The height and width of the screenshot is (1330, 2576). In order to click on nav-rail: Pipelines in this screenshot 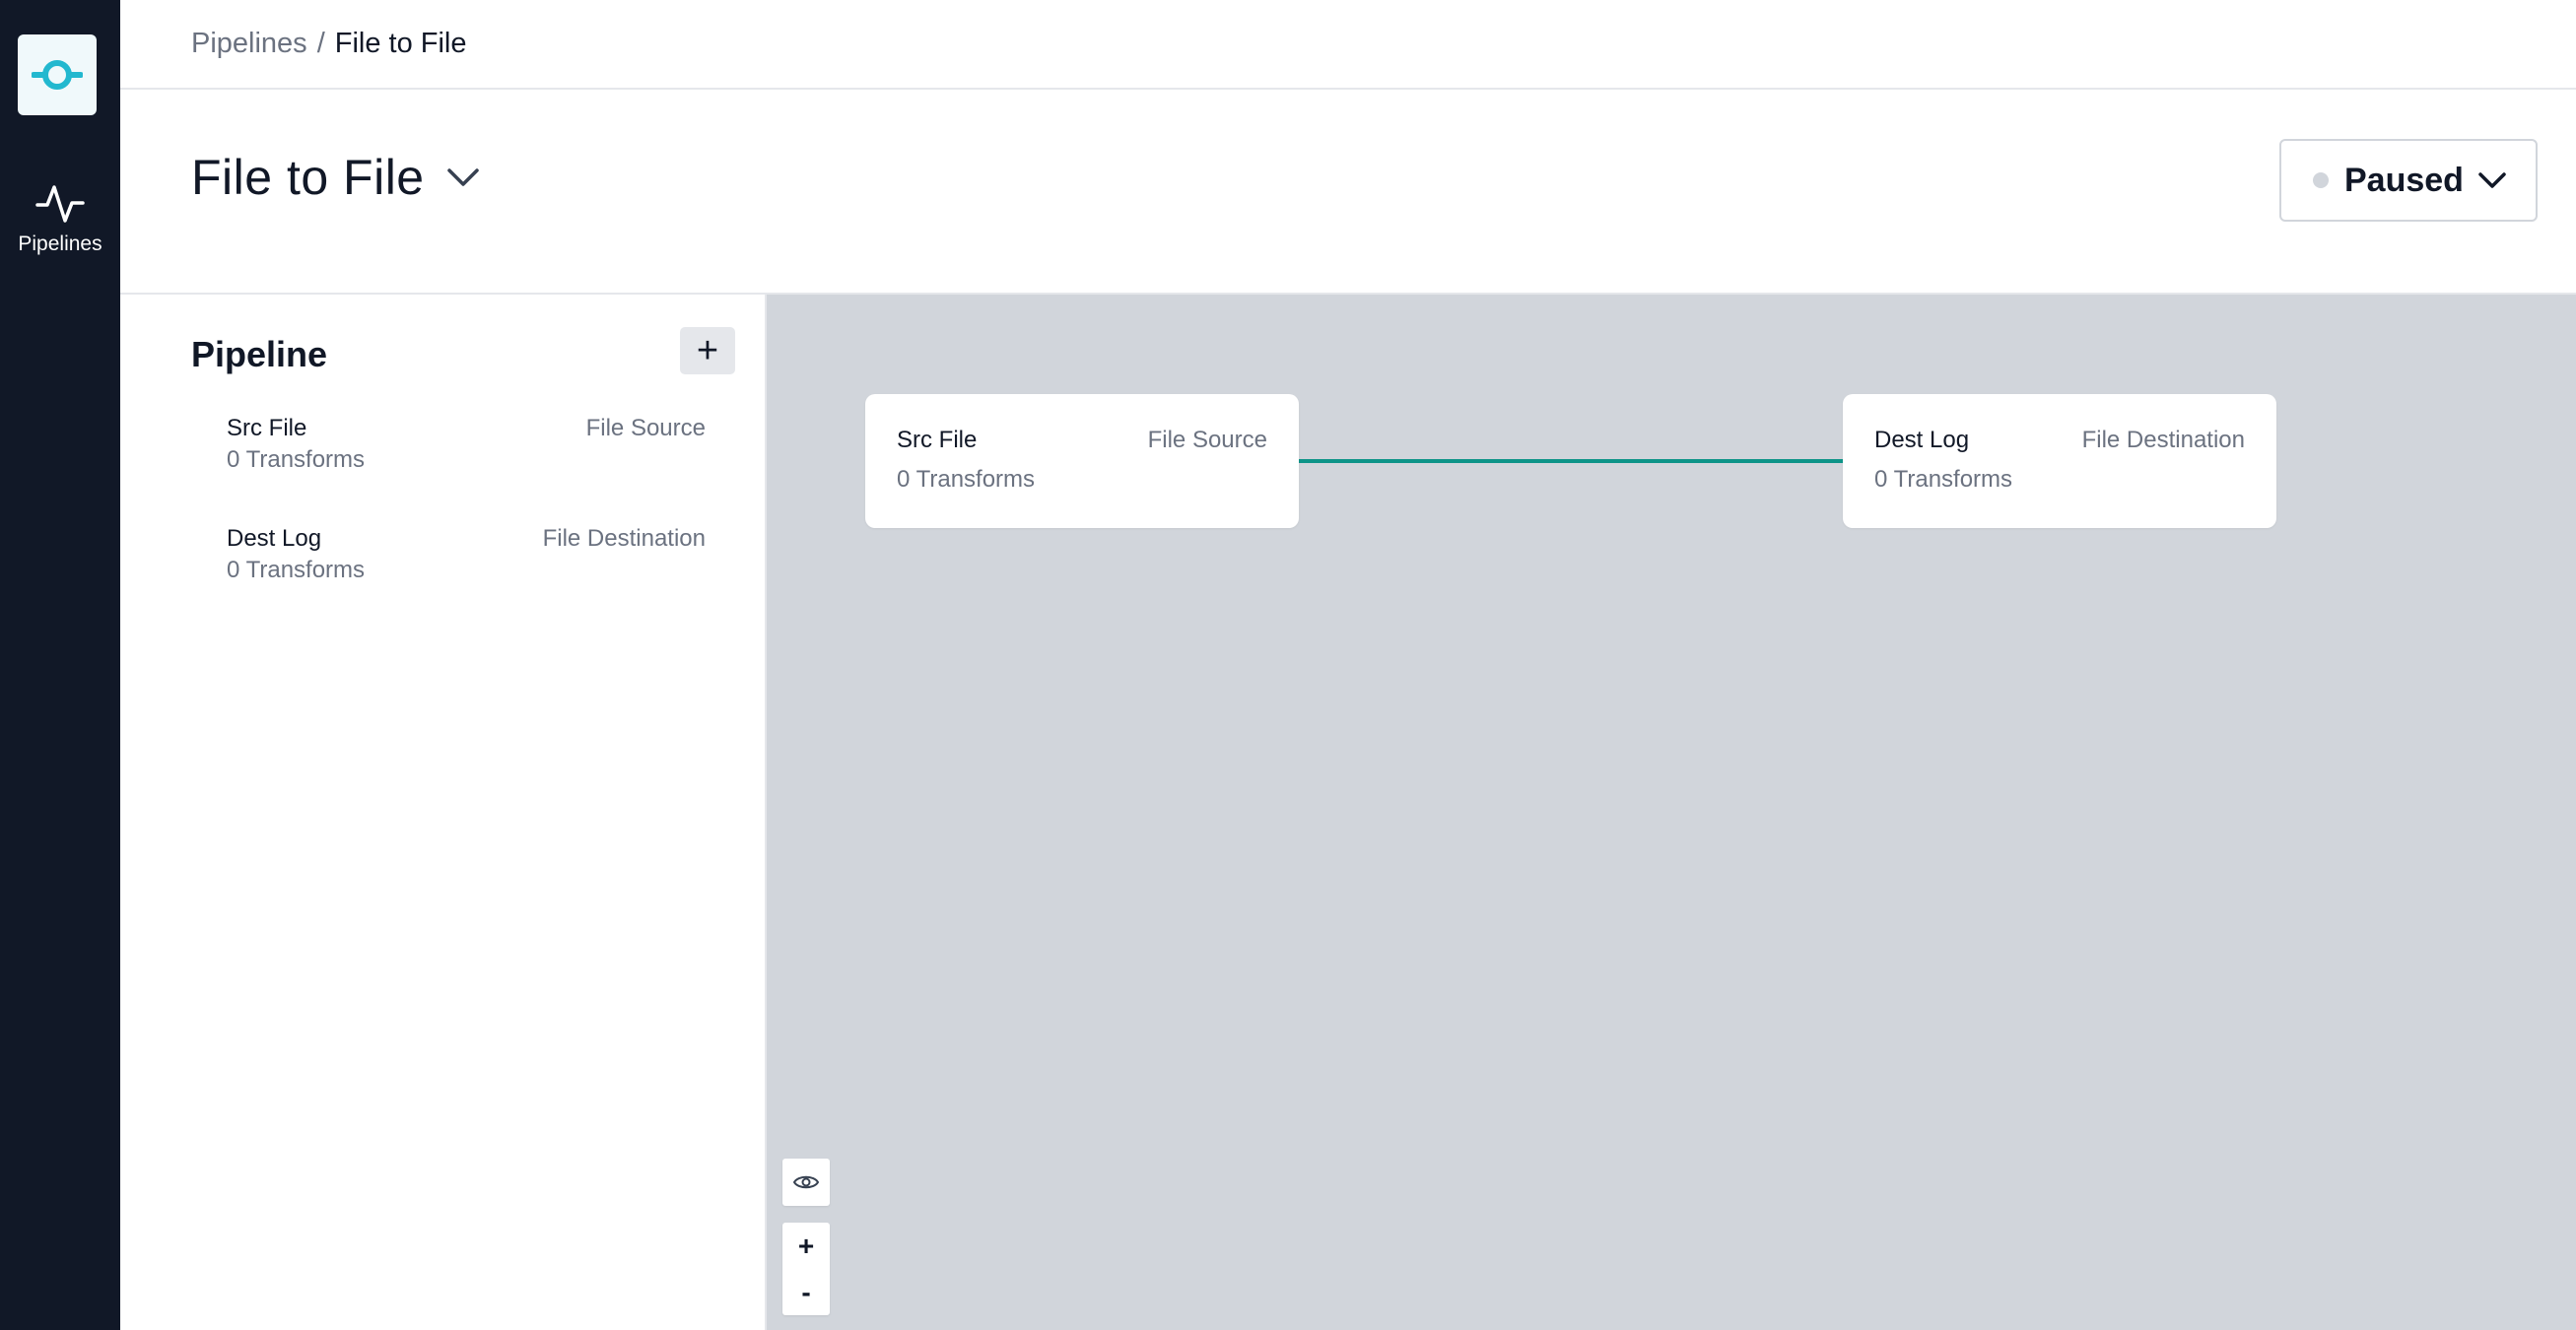, I will do `click(60, 665)`.